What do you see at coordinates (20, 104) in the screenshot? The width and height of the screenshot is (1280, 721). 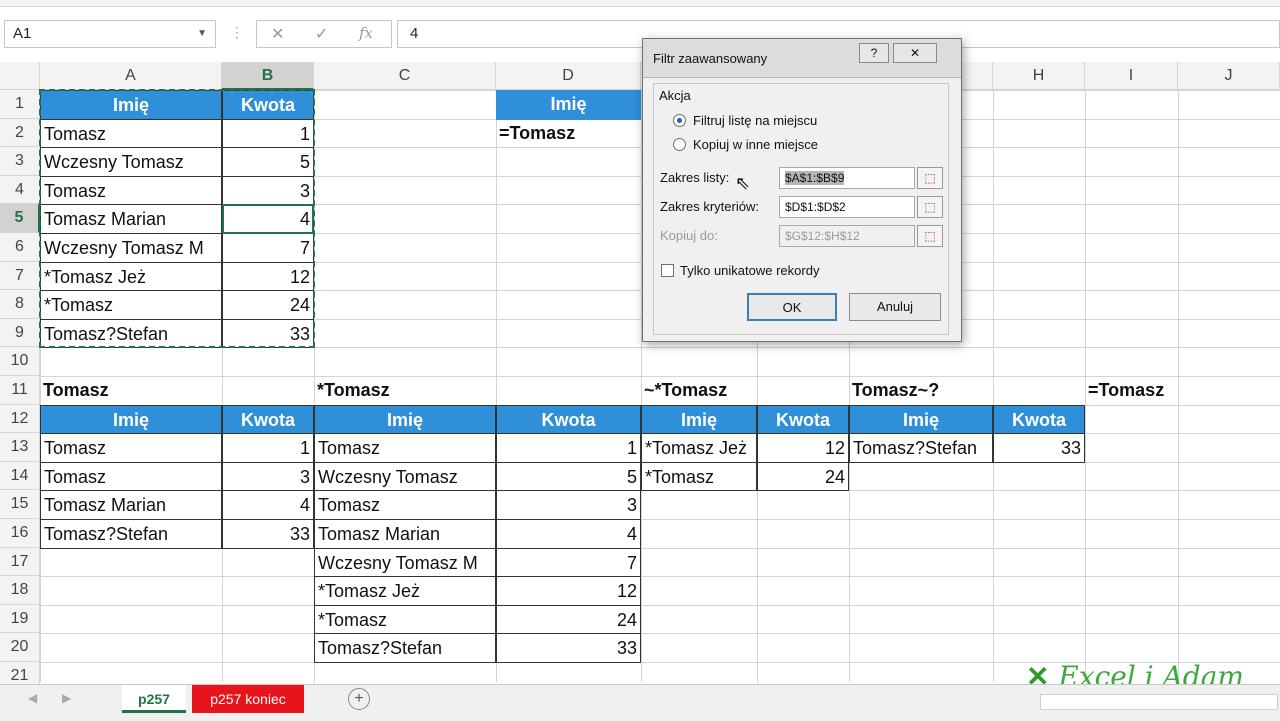 I see `row-header-1: 1` at bounding box center [20, 104].